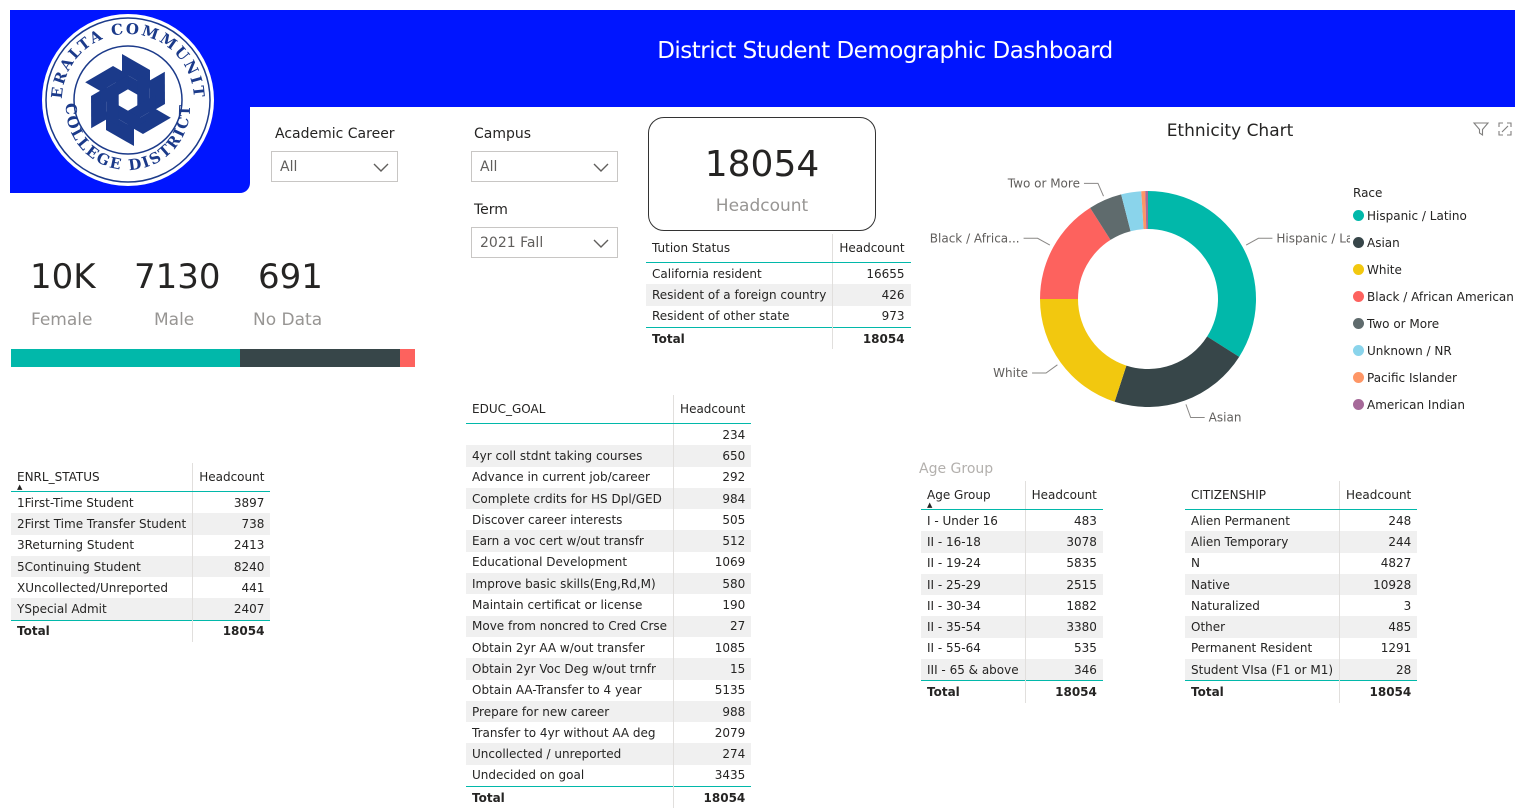  I want to click on row-value: 3435, so click(712, 775).